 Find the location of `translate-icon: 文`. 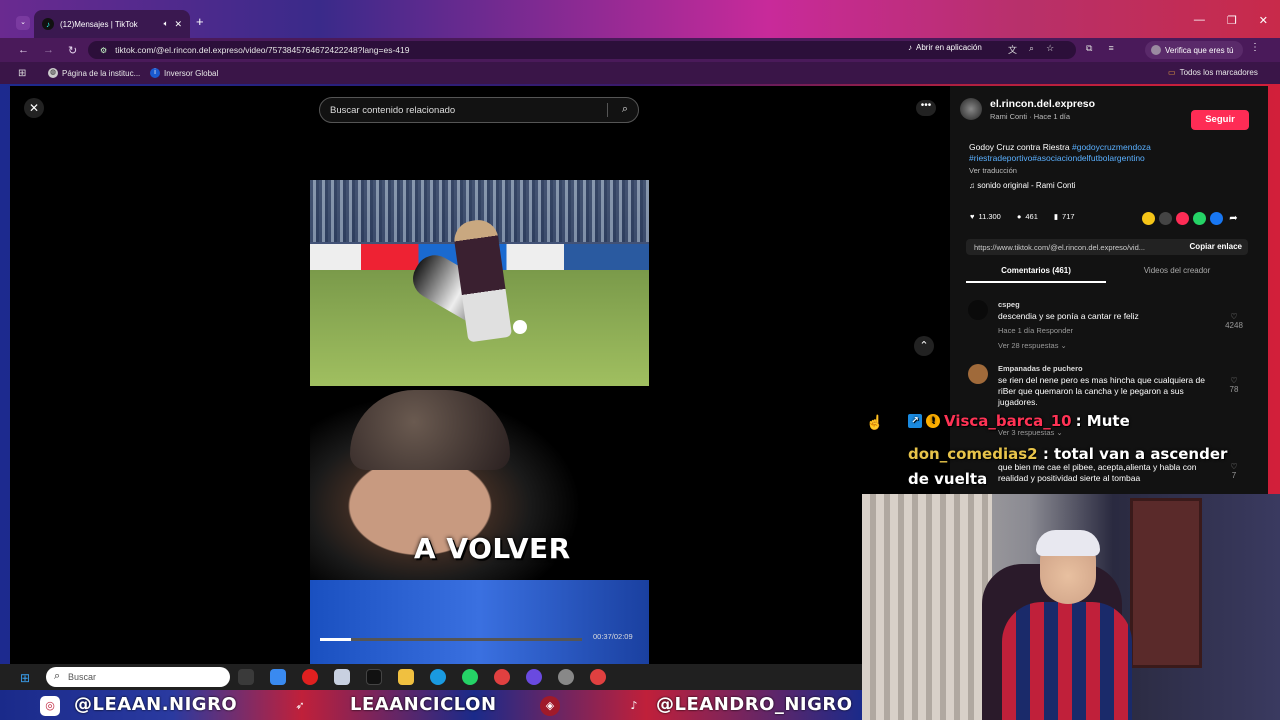

translate-icon: 文 is located at coordinates (1012, 49).